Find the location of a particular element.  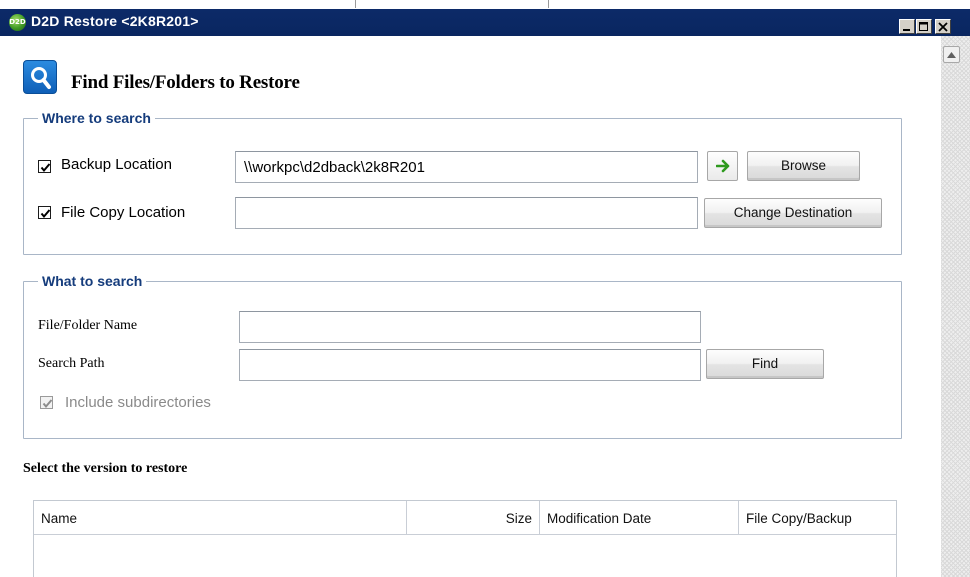

column-header-modification-date: Modification Date is located at coordinates (639, 518).